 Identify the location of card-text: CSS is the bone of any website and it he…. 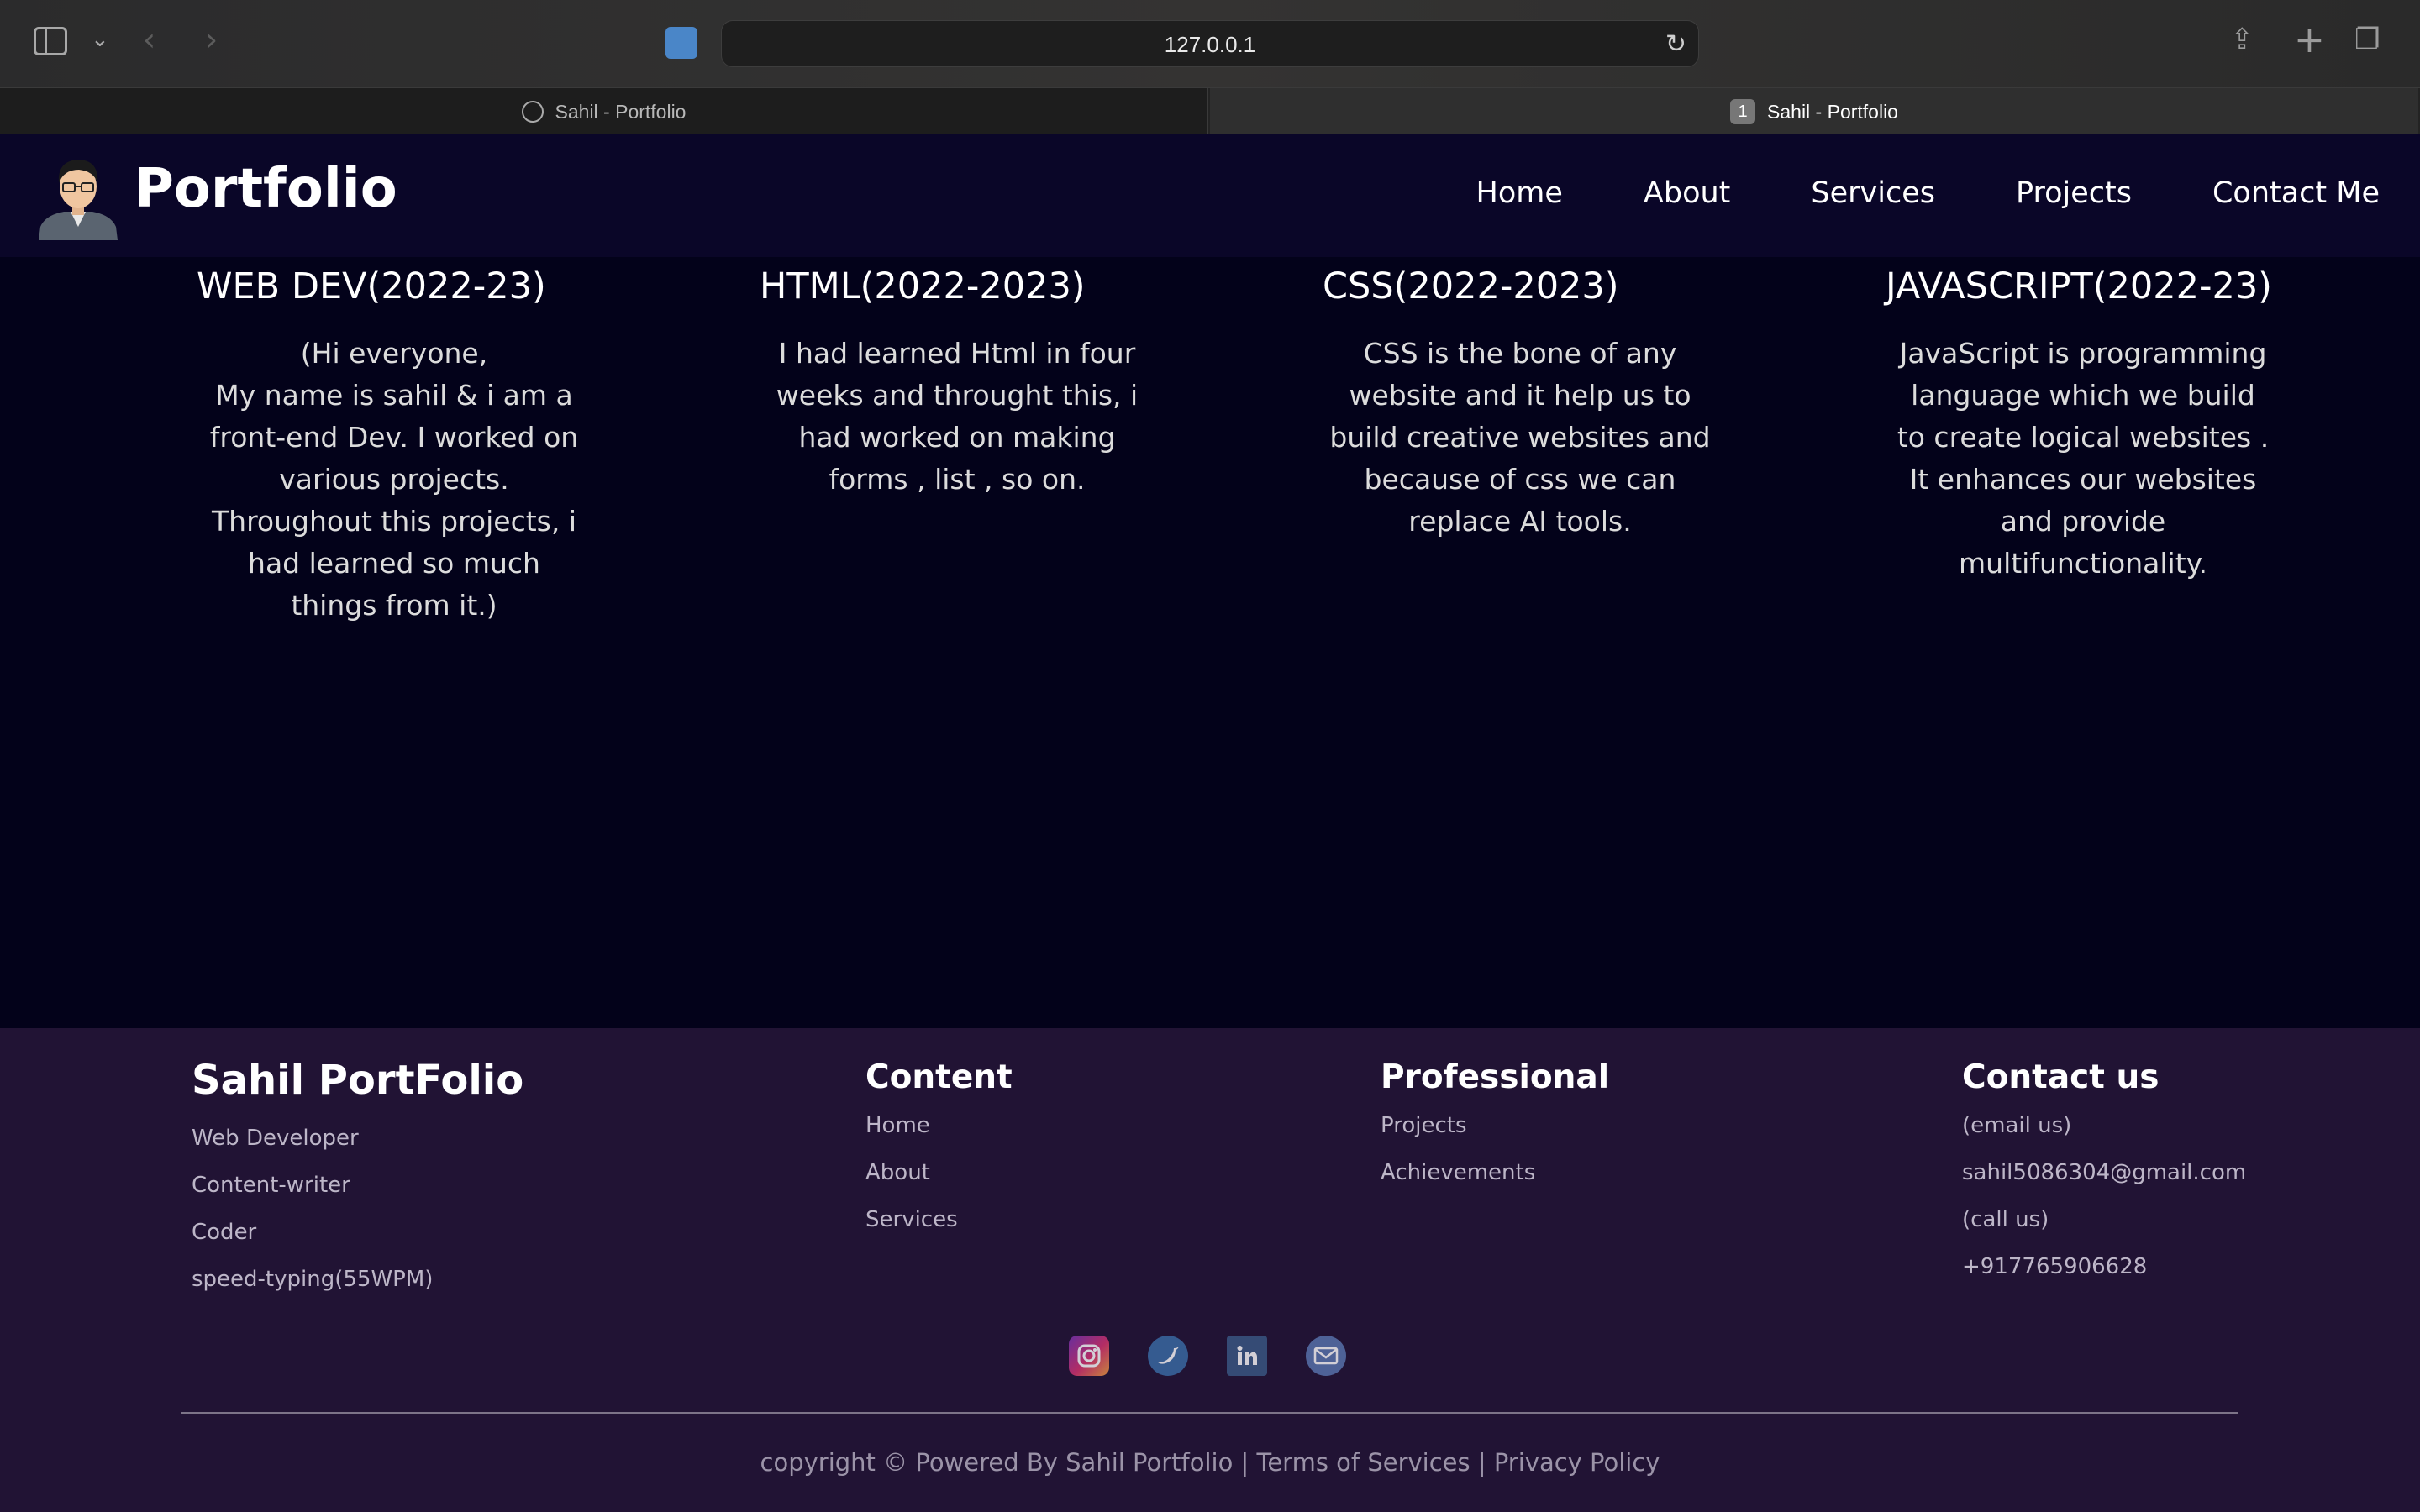
(1520, 437).